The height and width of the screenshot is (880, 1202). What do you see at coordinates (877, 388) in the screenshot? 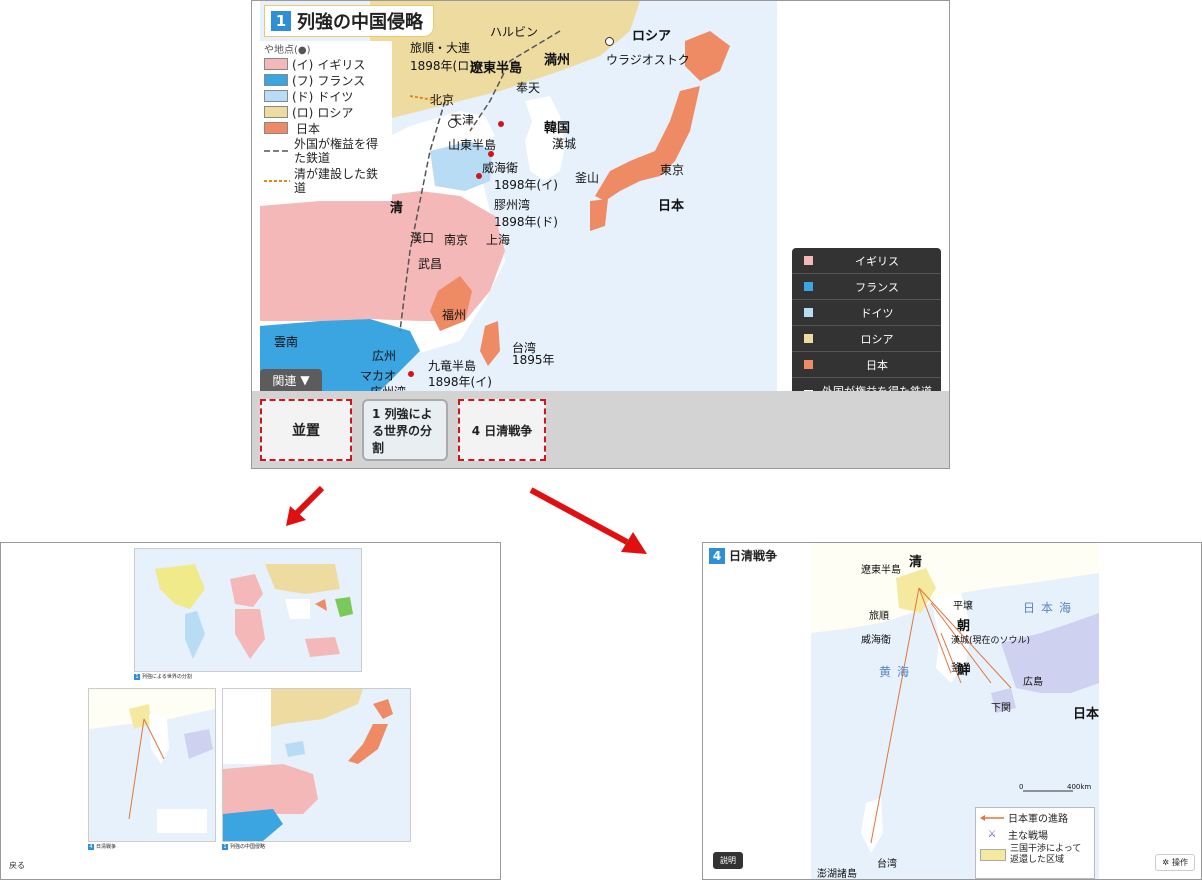
I see `overlay-legend-label: 外国が権益を得た鉄道` at bounding box center [877, 388].